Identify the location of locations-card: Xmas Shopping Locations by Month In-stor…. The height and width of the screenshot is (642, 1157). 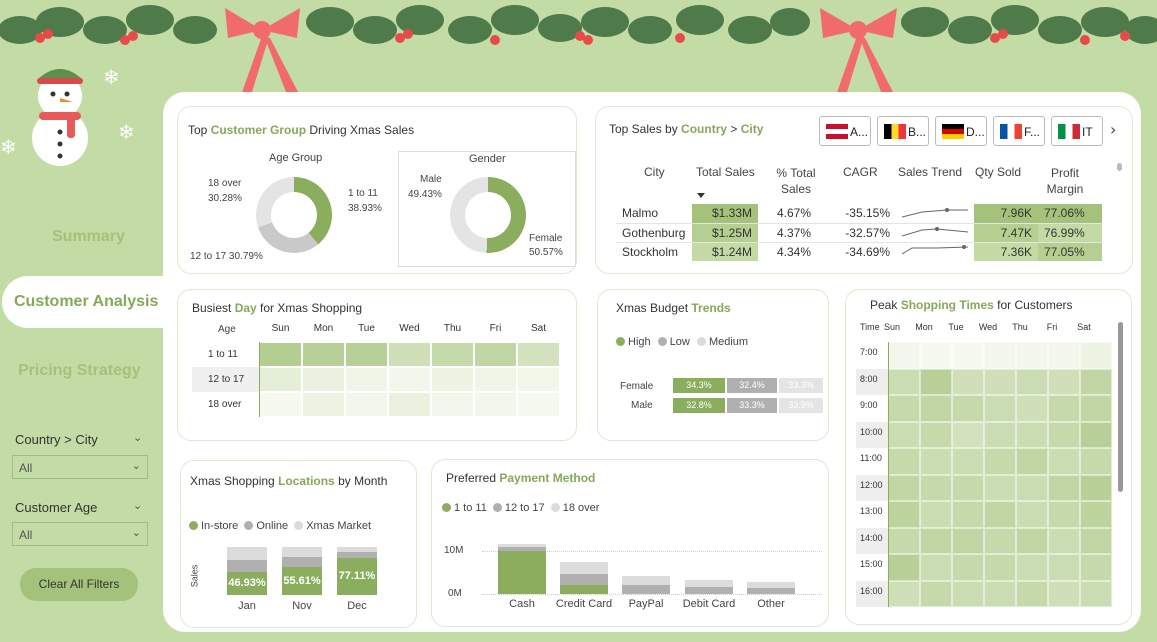
(298, 544).